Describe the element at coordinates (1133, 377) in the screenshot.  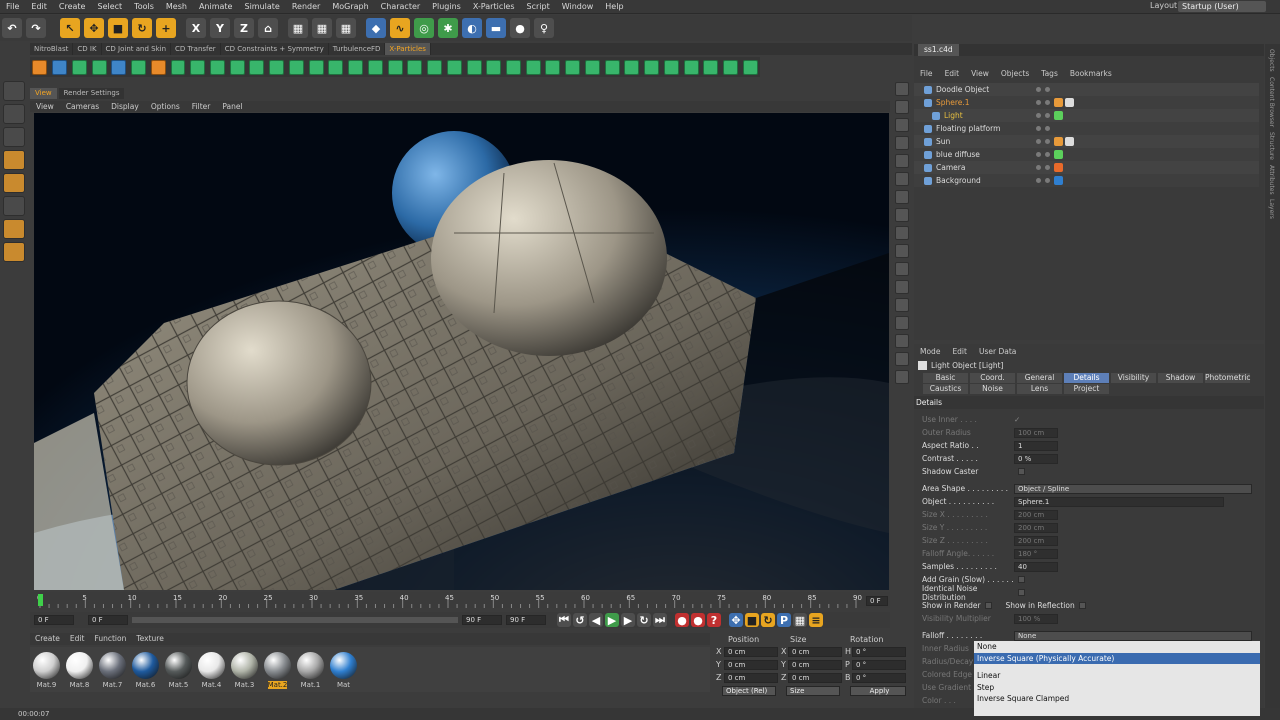
I see `attr-tab: Visibility` at that location.